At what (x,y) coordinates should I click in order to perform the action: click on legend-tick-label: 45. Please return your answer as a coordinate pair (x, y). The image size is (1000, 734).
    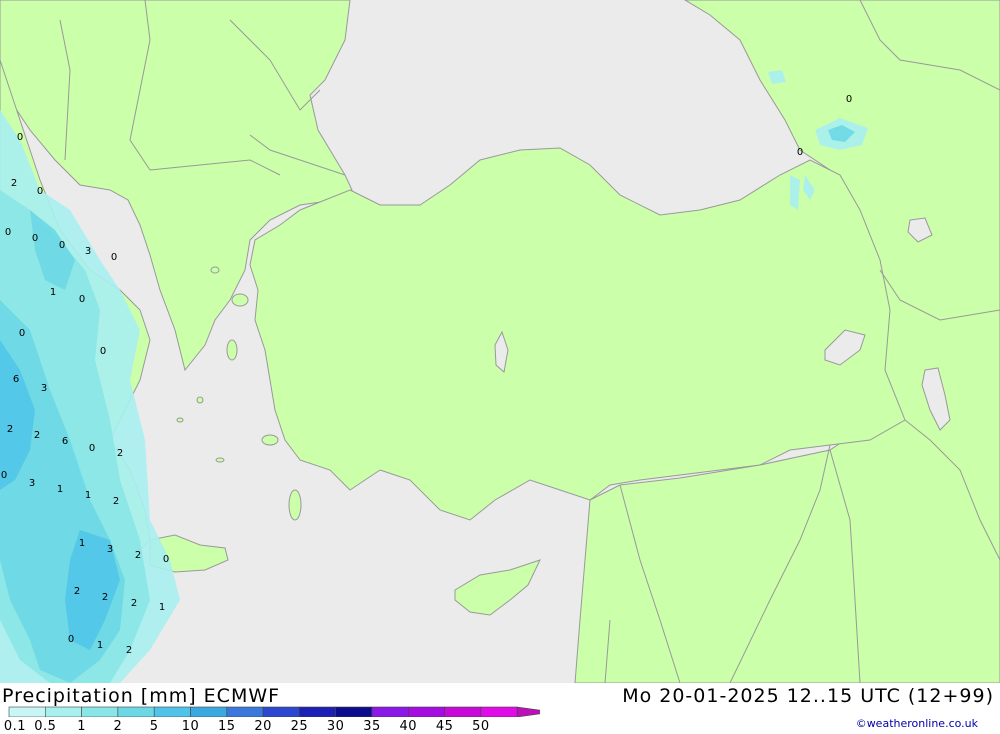
    Looking at the image, I should click on (444, 726).